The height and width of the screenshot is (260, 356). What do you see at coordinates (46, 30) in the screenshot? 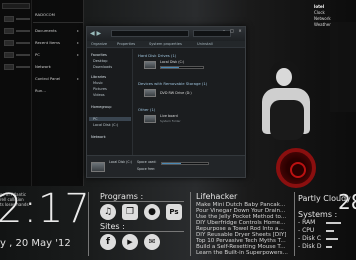
I see `start-item-label: Documents` at bounding box center [46, 30].